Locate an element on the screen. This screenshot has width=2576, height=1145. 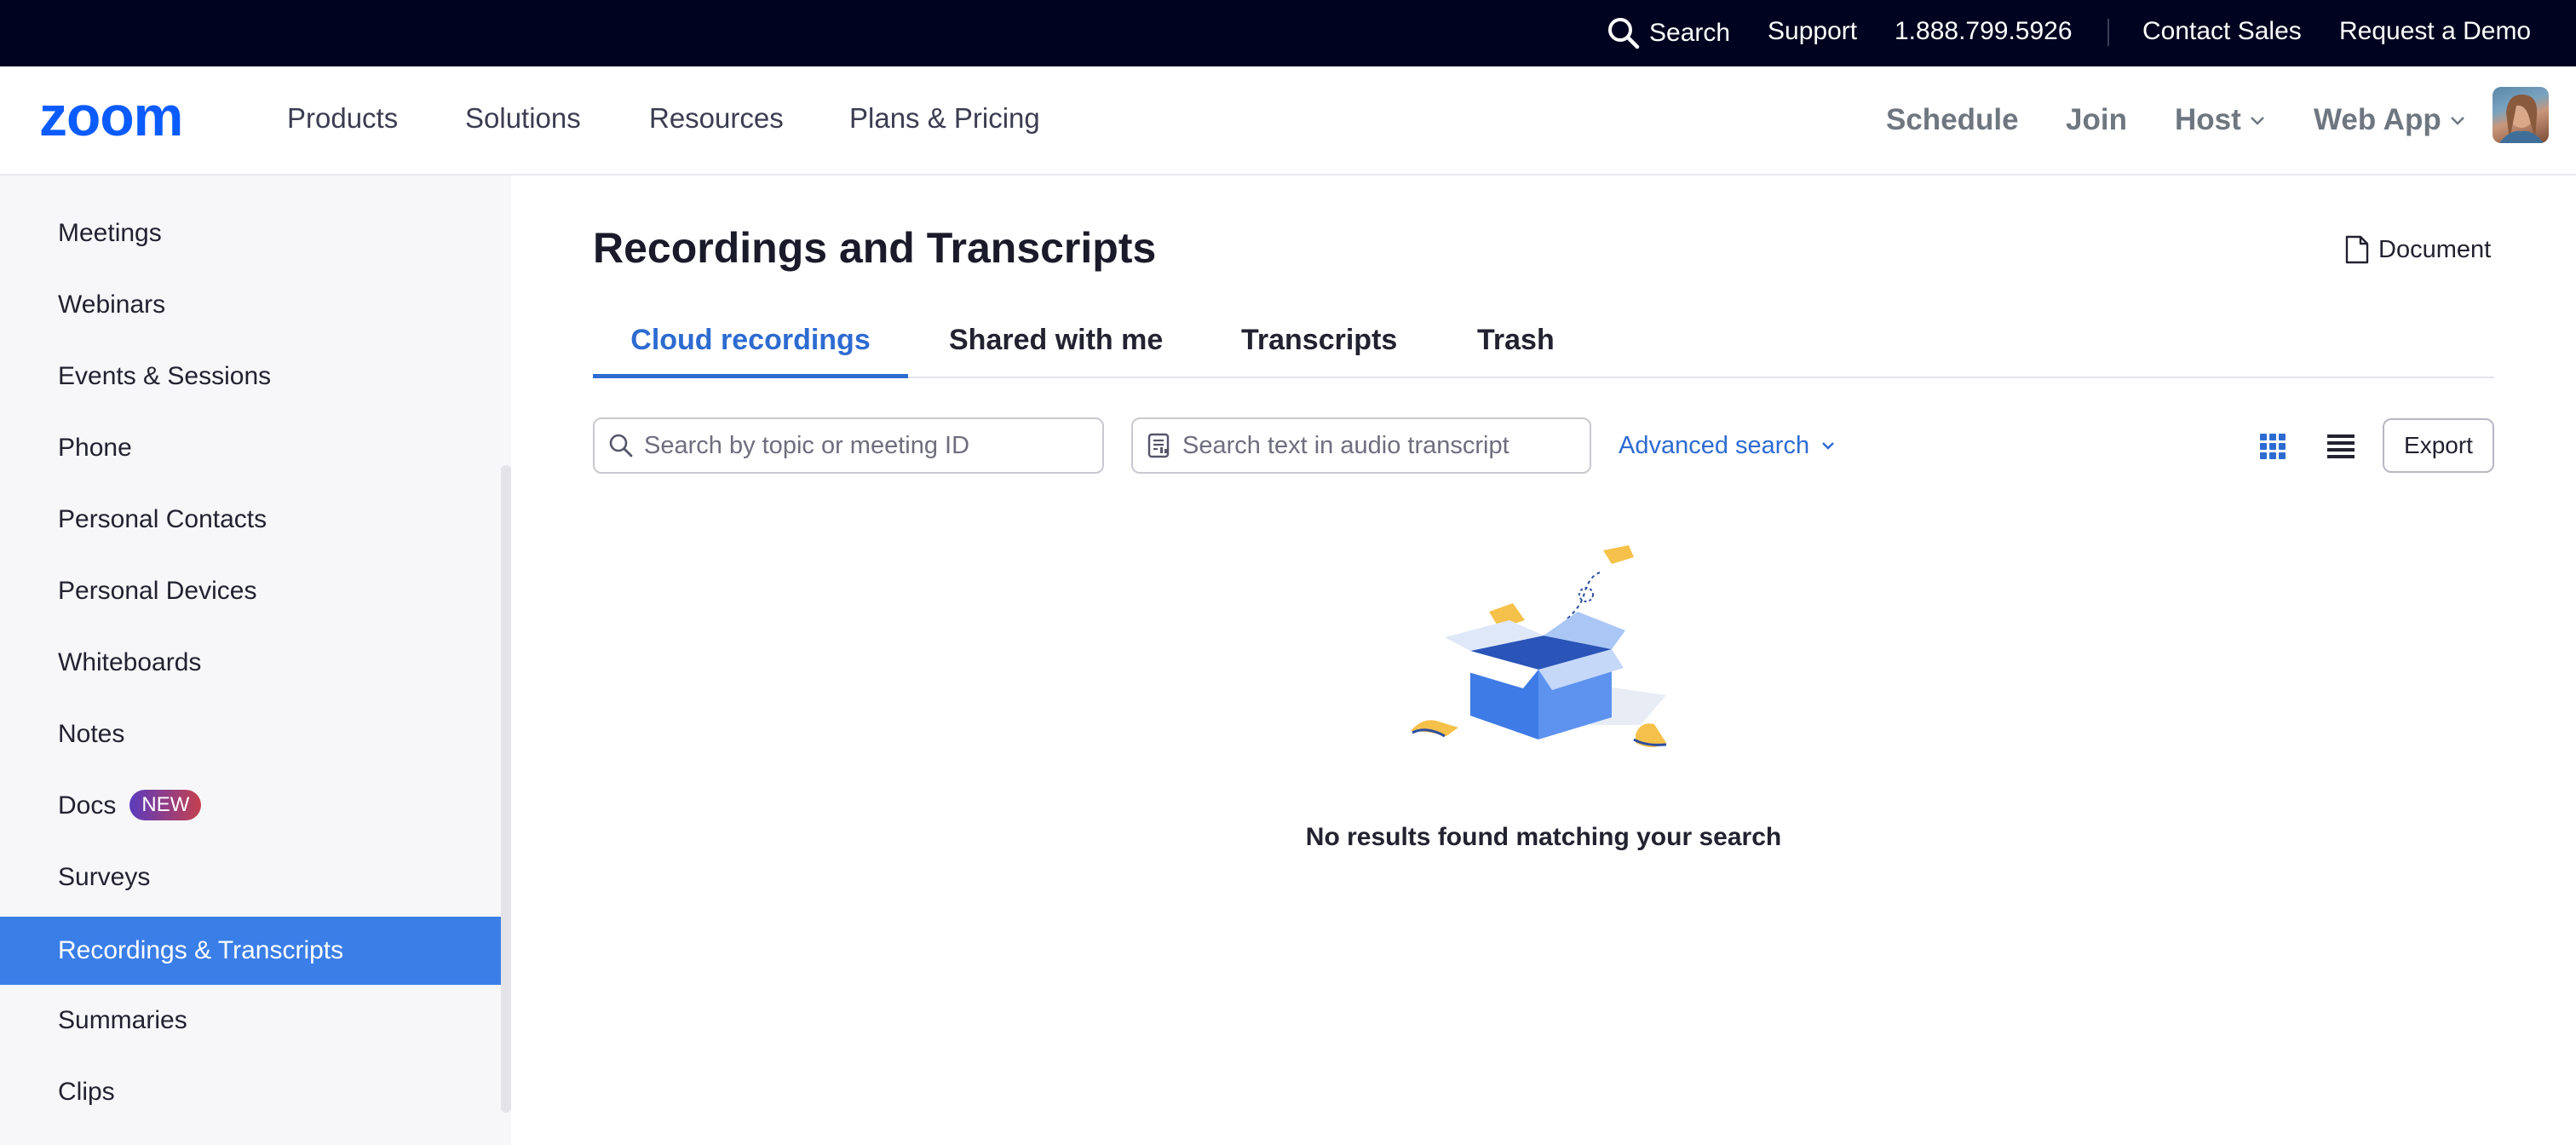
phone-number-link: 1.888.799.5926 is located at coordinates (1984, 33).